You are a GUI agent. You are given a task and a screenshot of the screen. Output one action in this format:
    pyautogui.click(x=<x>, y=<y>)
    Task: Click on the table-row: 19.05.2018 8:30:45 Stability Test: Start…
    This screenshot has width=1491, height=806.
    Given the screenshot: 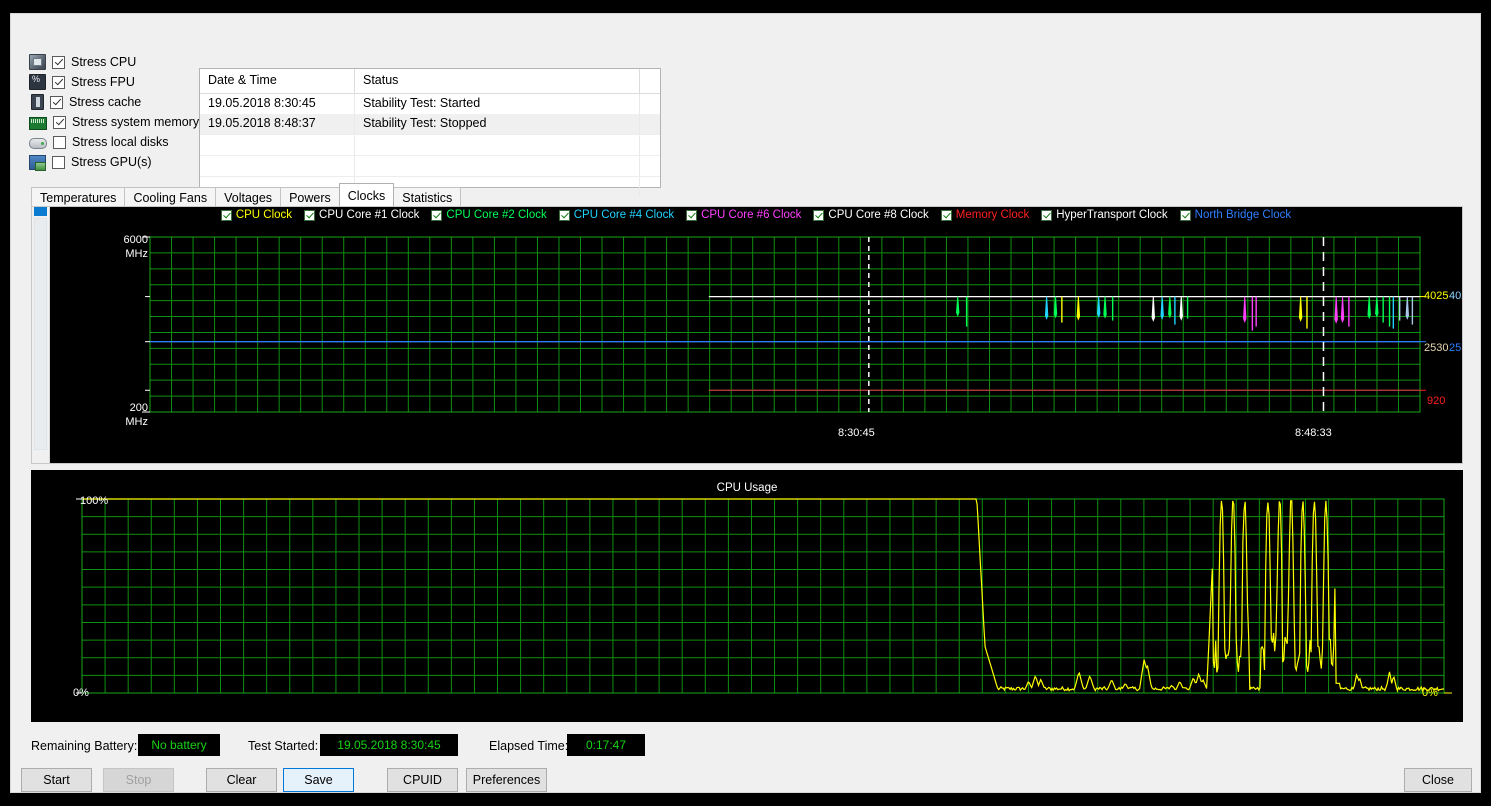 What is the action you would take?
    pyautogui.click(x=430, y=104)
    